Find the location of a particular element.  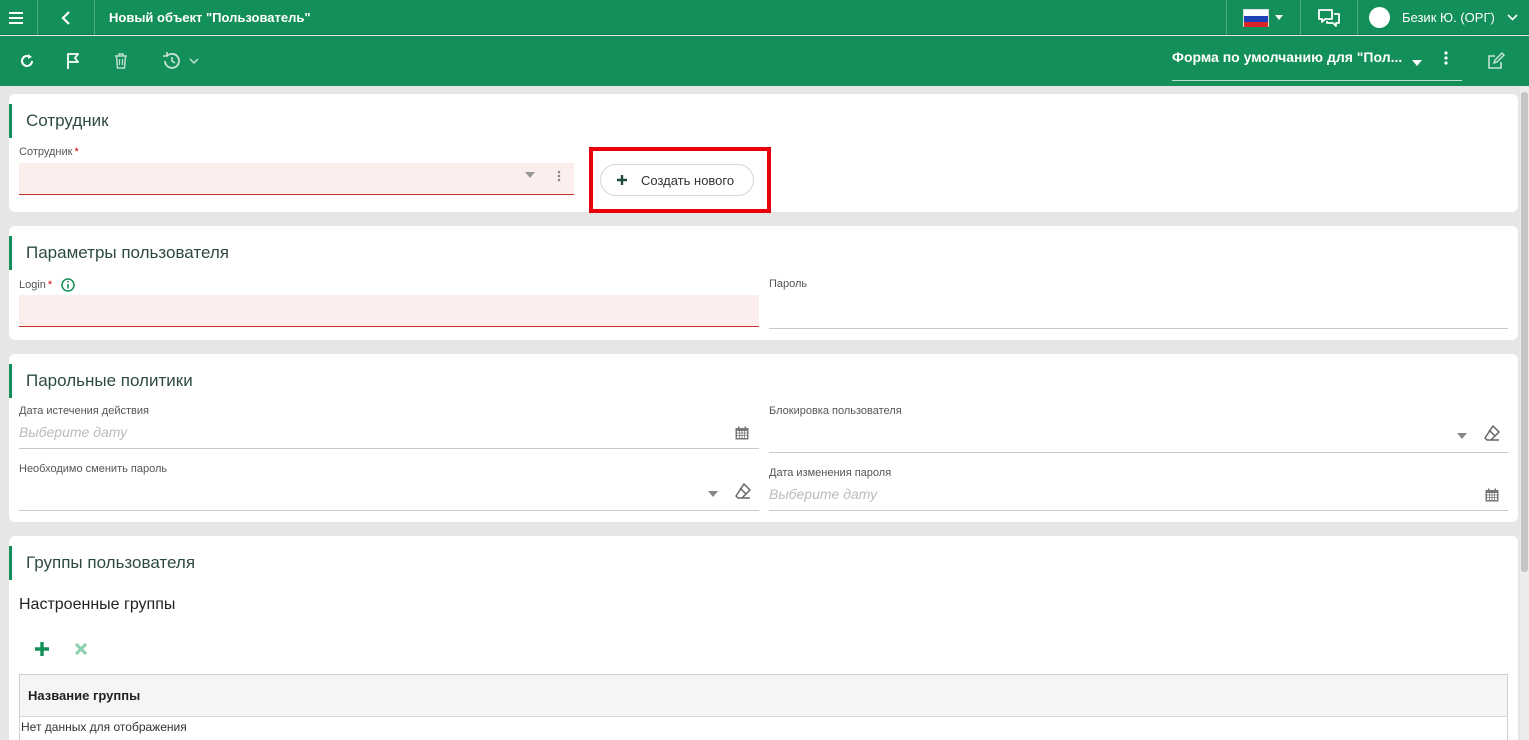

employee-label-text: Сотрудник is located at coordinates (46, 152).